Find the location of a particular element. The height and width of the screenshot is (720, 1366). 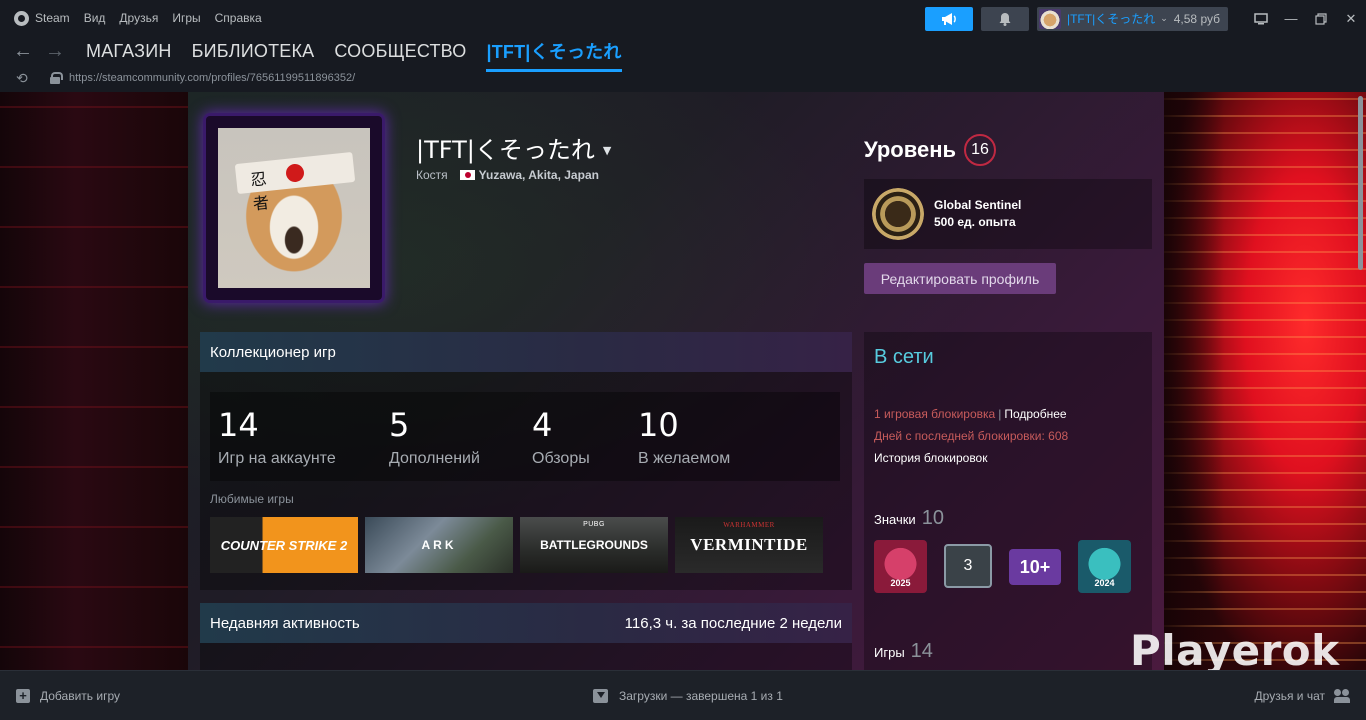

game-capsule-subtitle: PUBG is located at coordinates (594, 524).